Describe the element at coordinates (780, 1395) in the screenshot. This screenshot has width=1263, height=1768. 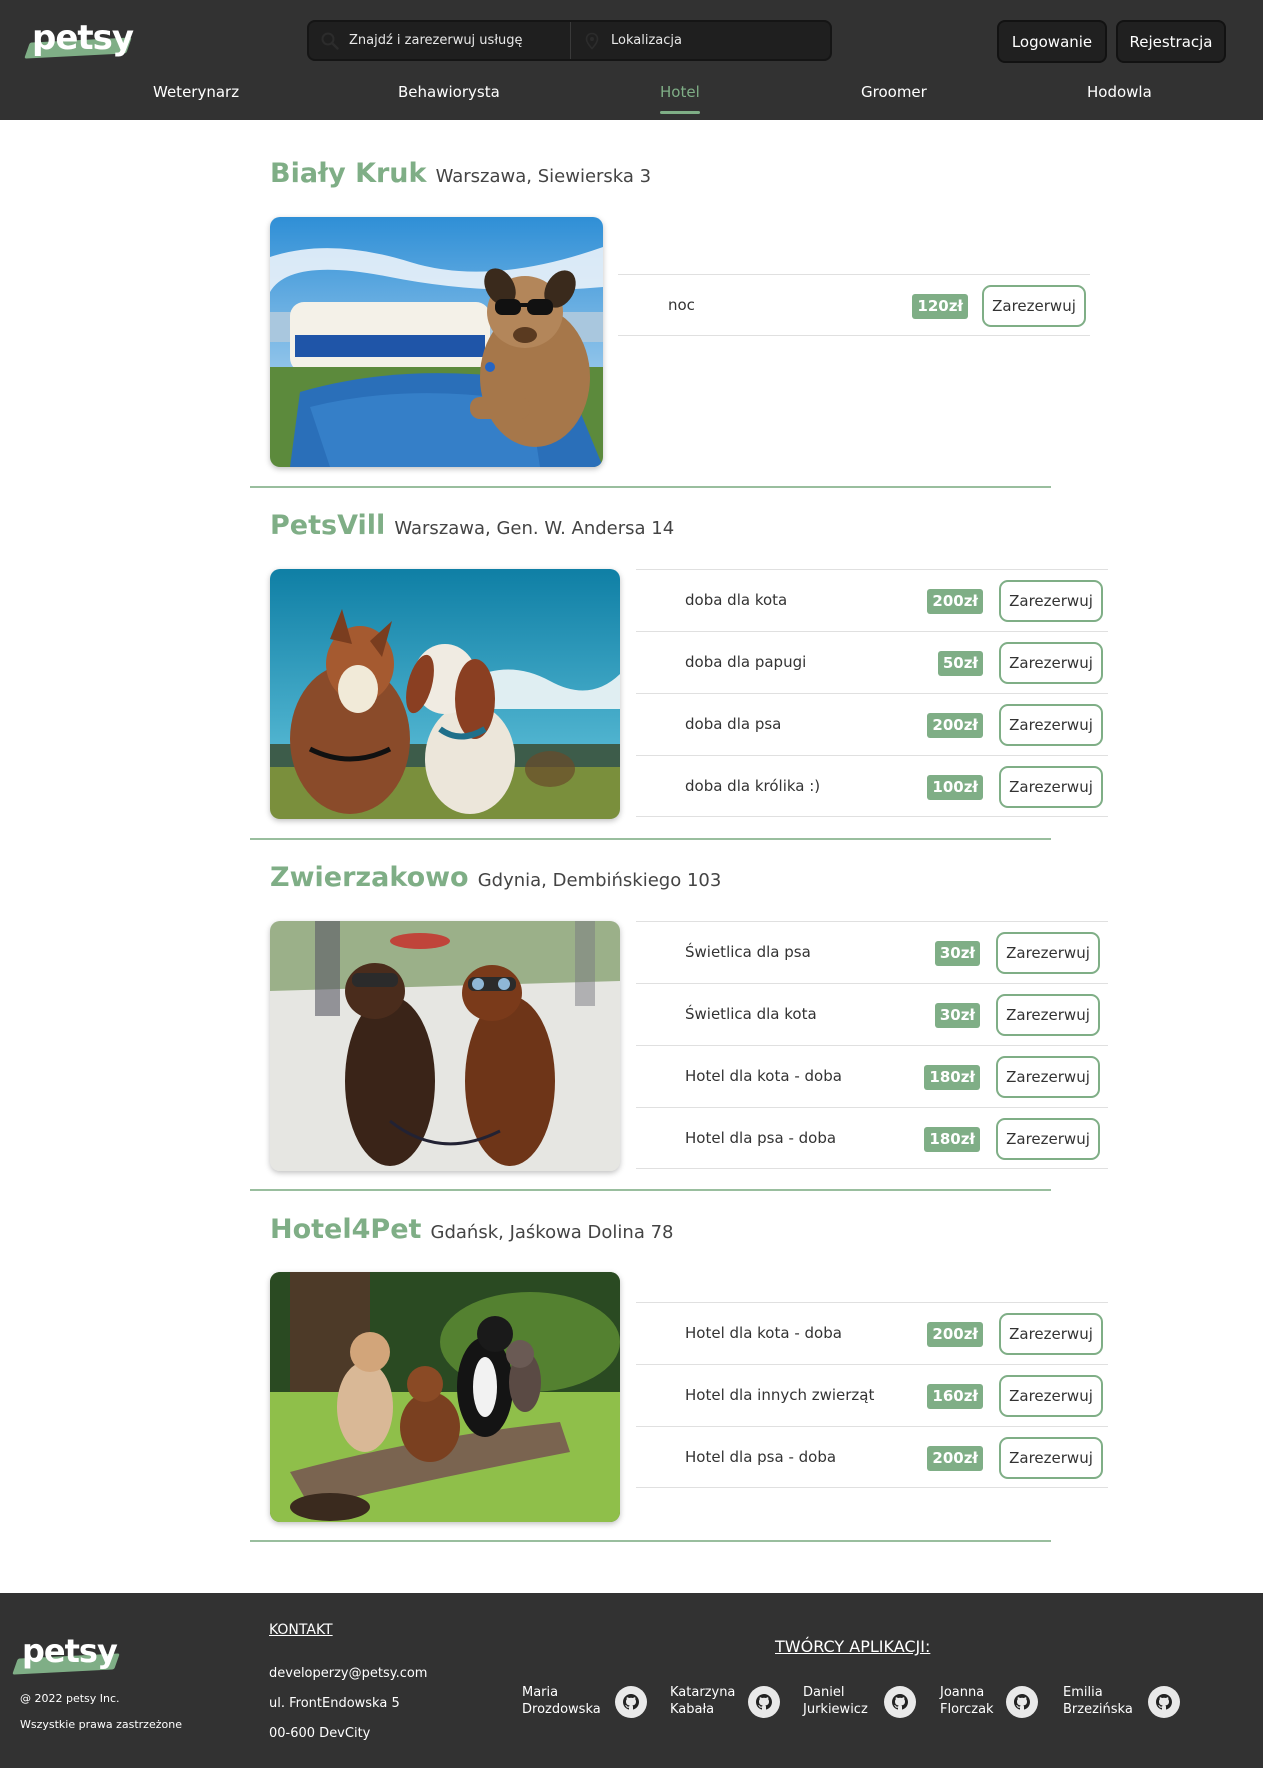
I see `offer-name: Hotel dla innych zwierząt` at that location.